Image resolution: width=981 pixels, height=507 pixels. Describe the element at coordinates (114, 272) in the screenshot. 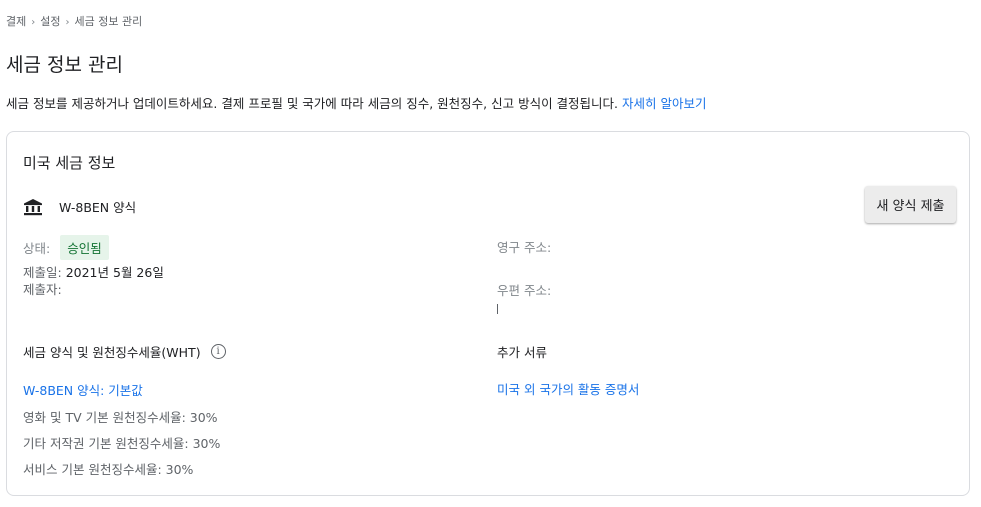

I see `submit-date-value: 2021년 5월 26일` at that location.